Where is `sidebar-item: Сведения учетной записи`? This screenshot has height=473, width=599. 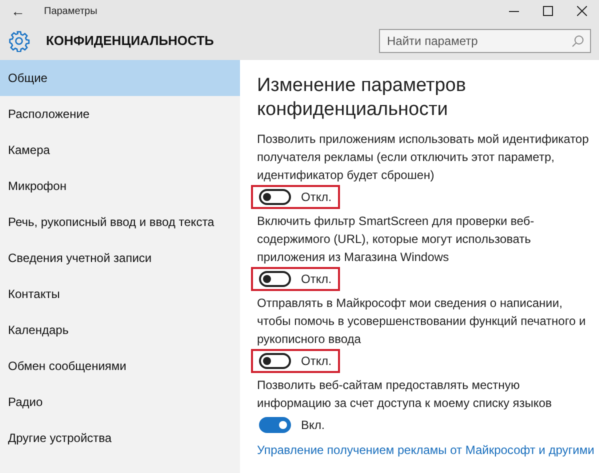
sidebar-item: Сведения учетной записи is located at coordinates (120, 258).